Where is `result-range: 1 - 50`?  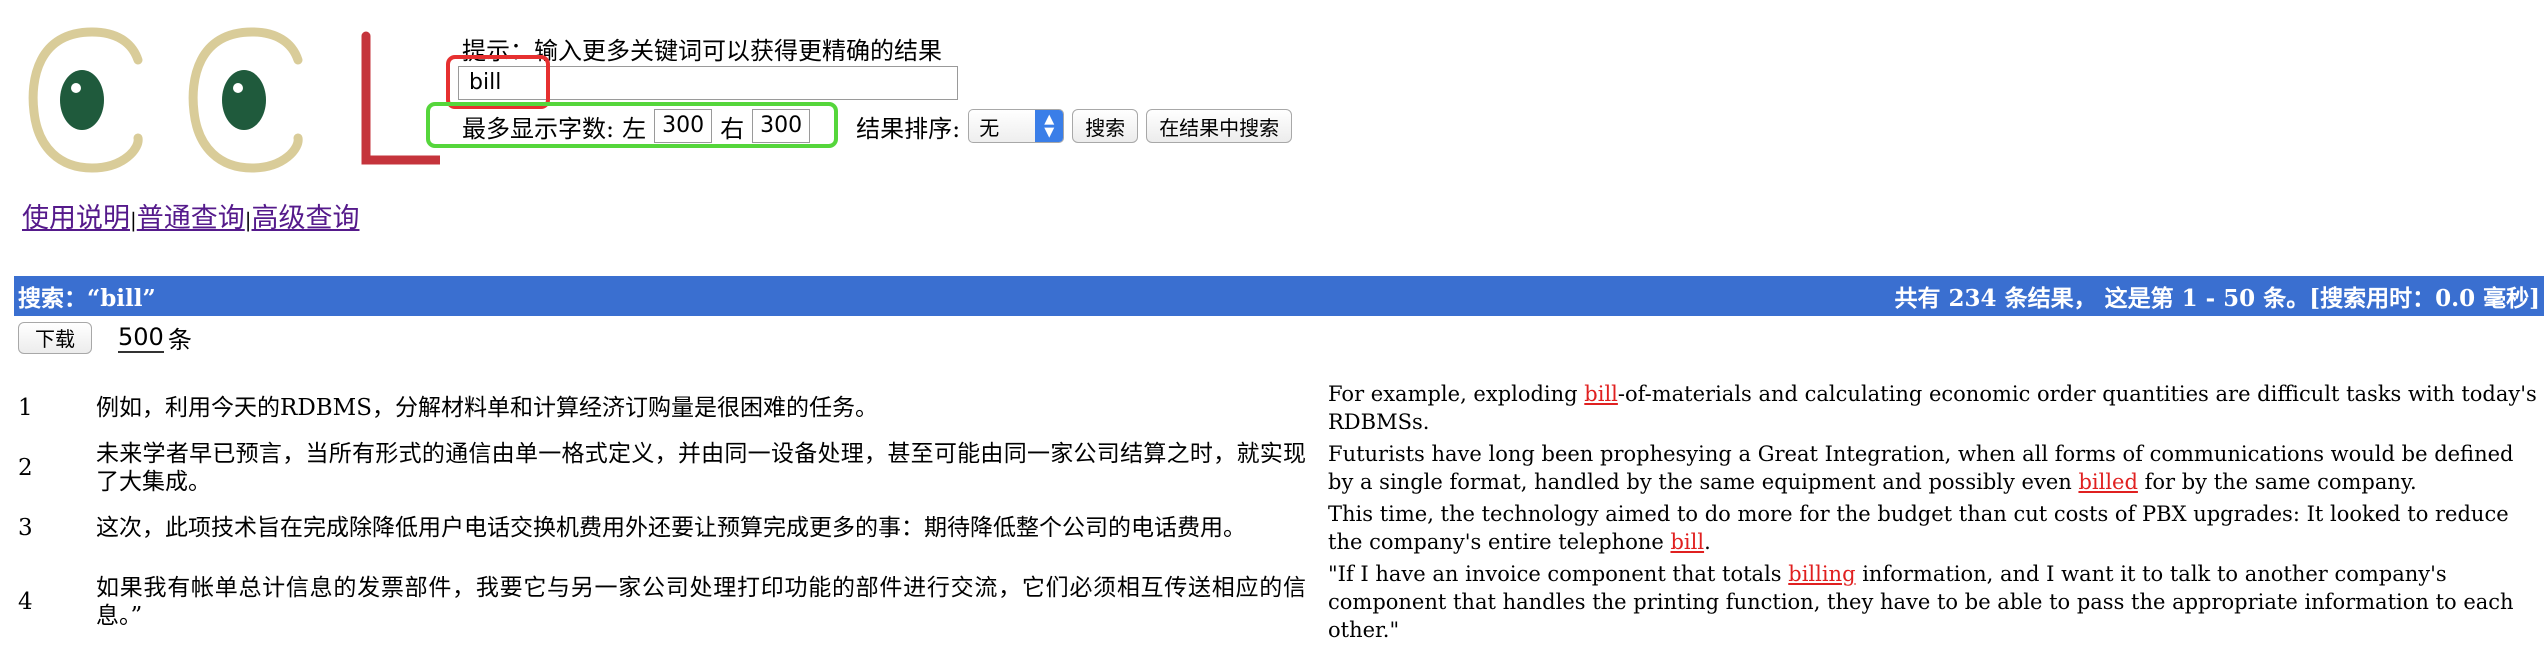
result-range: 1 - 50 is located at coordinates (2218, 298).